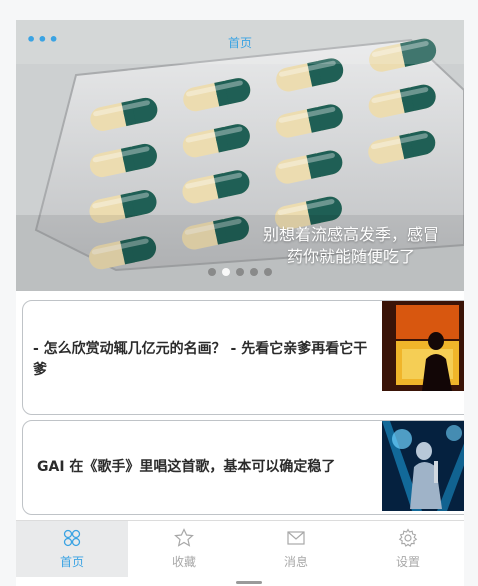 The width and height of the screenshot is (478, 586). Describe the element at coordinates (296, 549) in the screenshot. I see `tab-messages: 消息` at that location.